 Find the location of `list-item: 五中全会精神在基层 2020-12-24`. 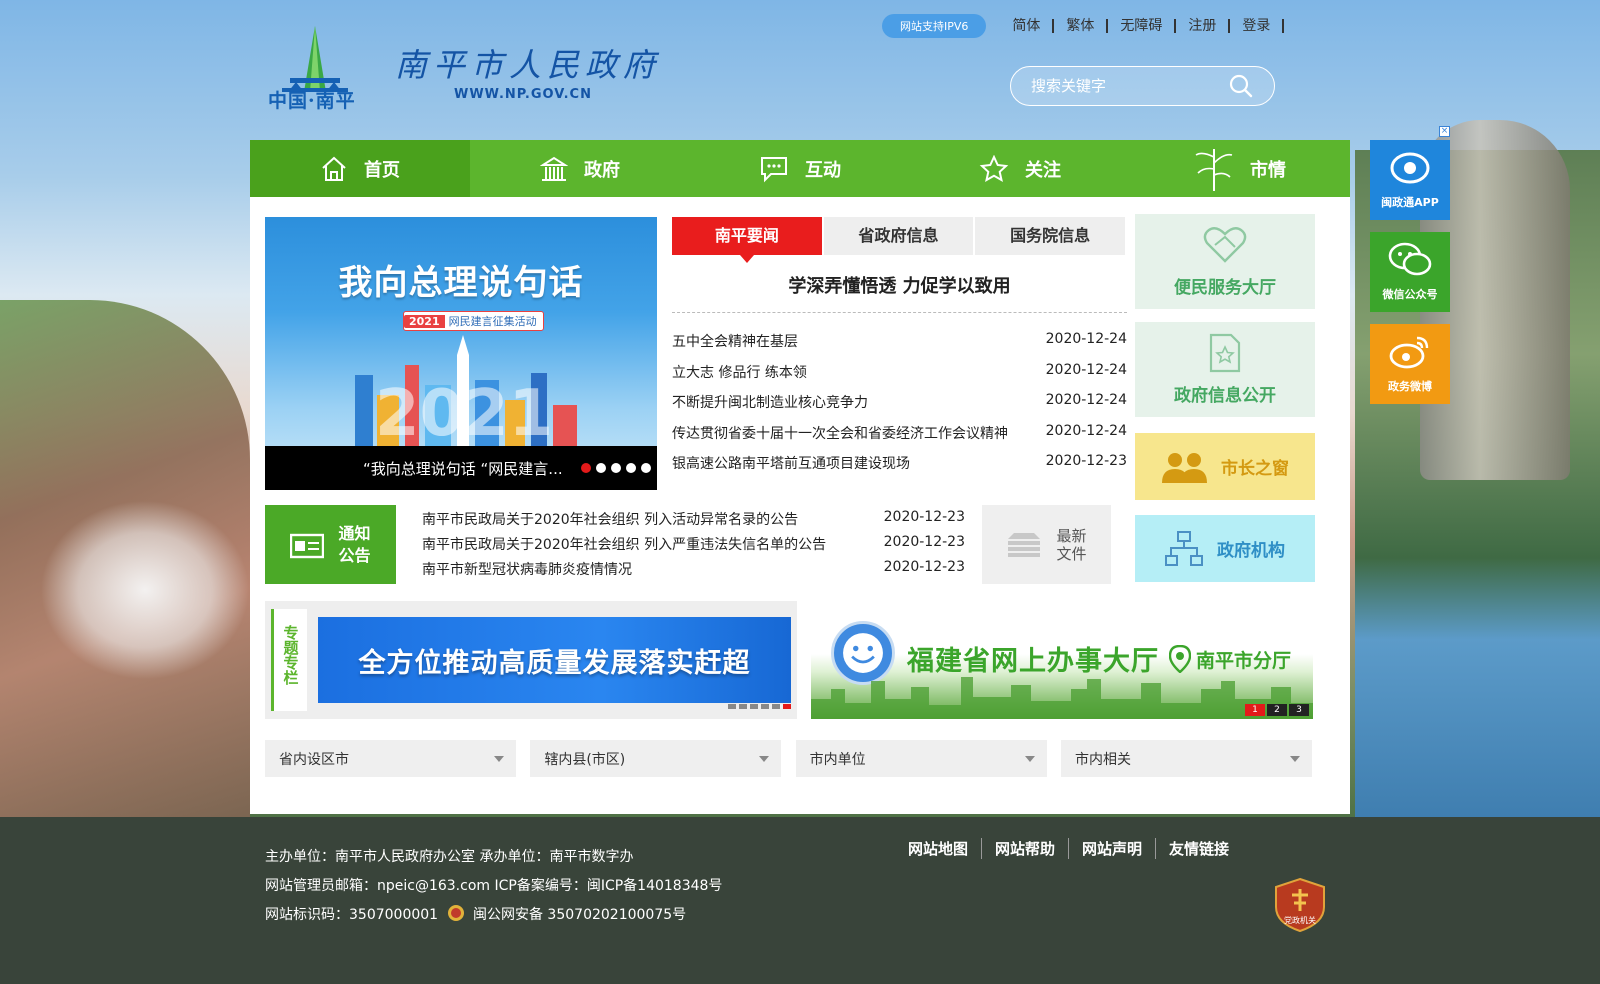

list-item: 五中全会精神在基层 2020-12-24 is located at coordinates (899, 346).